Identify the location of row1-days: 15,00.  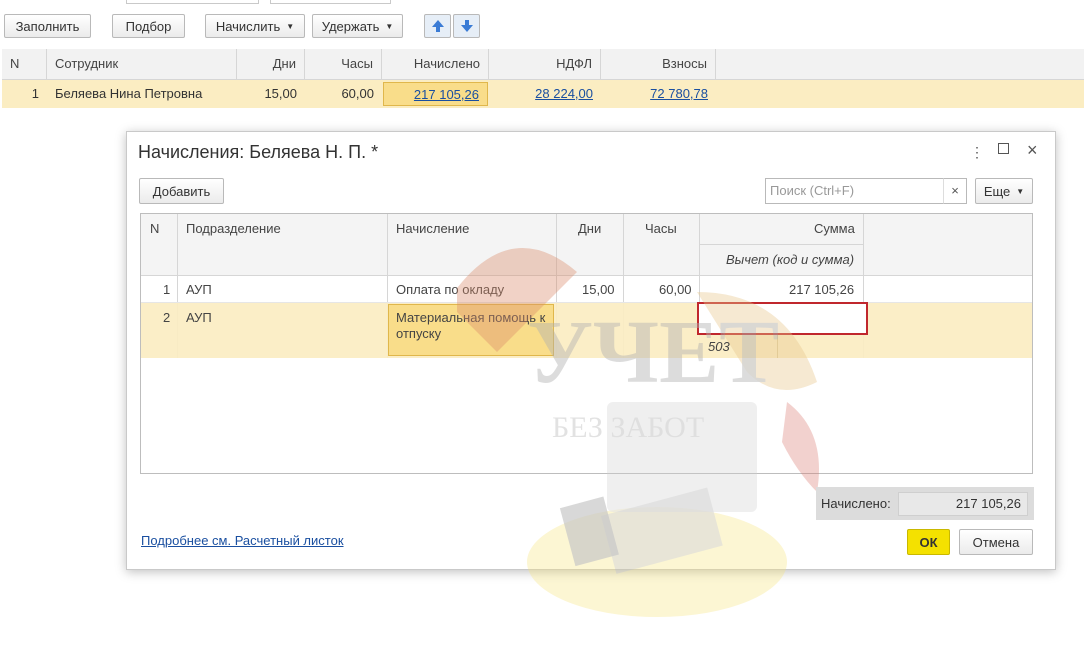
(598, 289).